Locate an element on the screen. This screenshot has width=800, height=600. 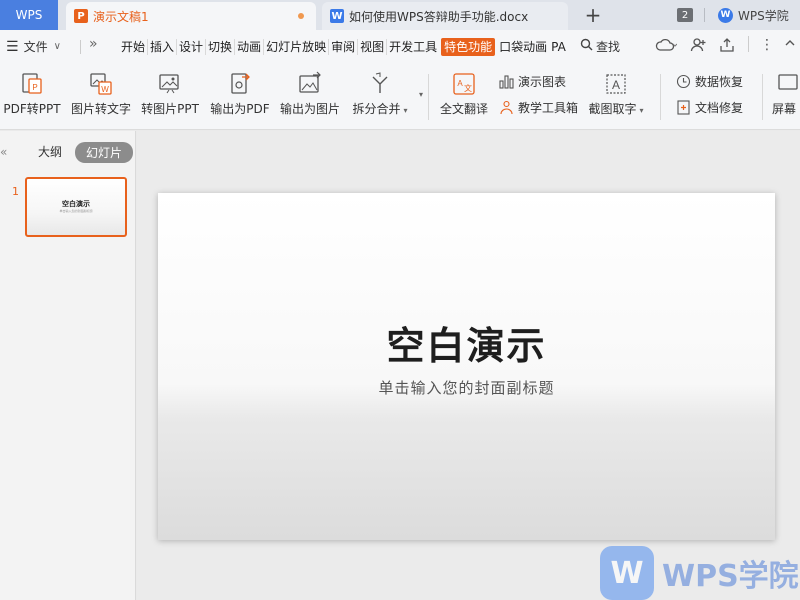
data-recovery-button: 数据恢复 is located at coordinates (709, 81).